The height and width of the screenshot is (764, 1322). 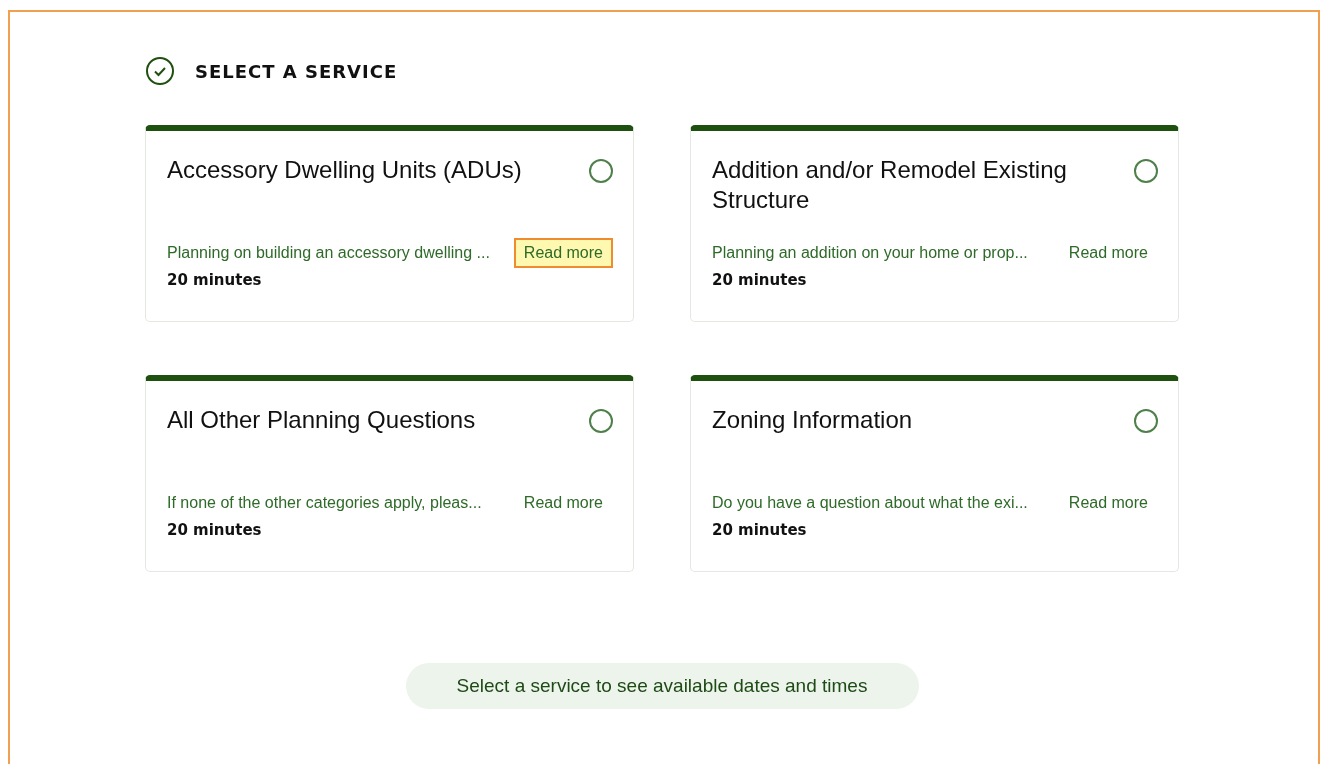 I want to click on service-title: All Other Planning Questions, so click(x=321, y=420).